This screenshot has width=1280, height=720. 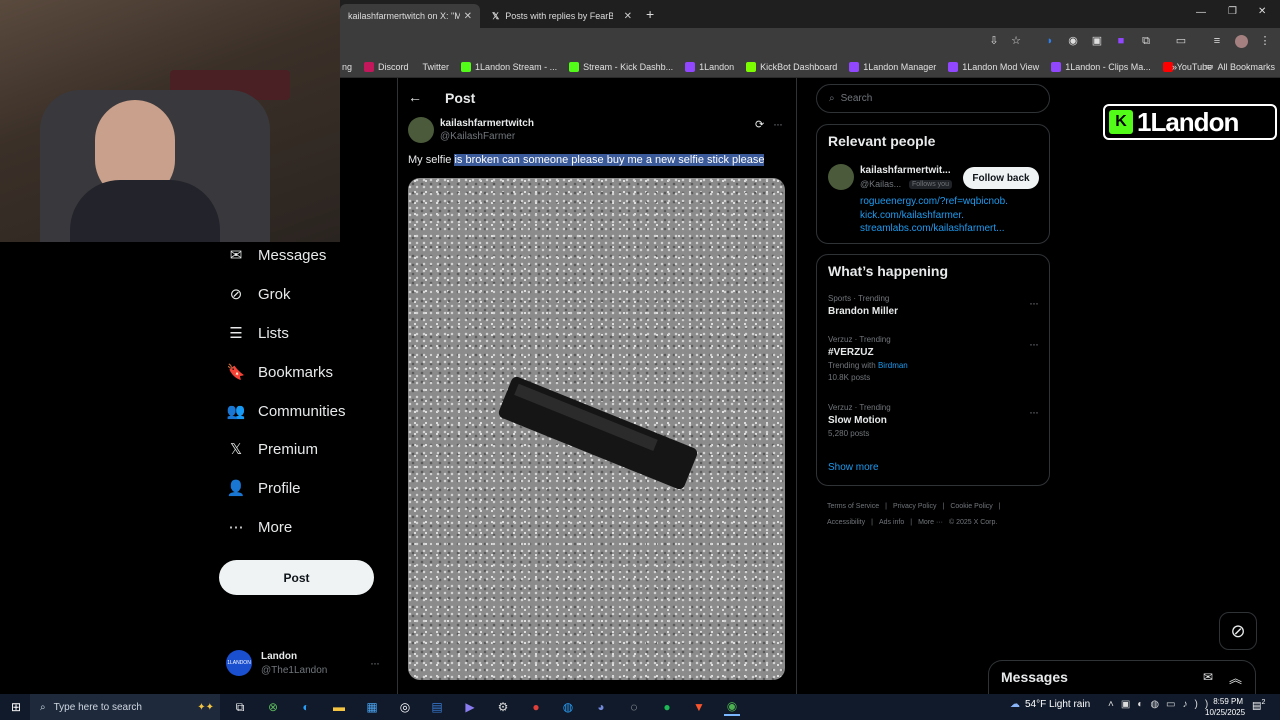 What do you see at coordinates (258, 294) in the screenshot?
I see `nav-item-grok: ⊘ Grok` at bounding box center [258, 294].